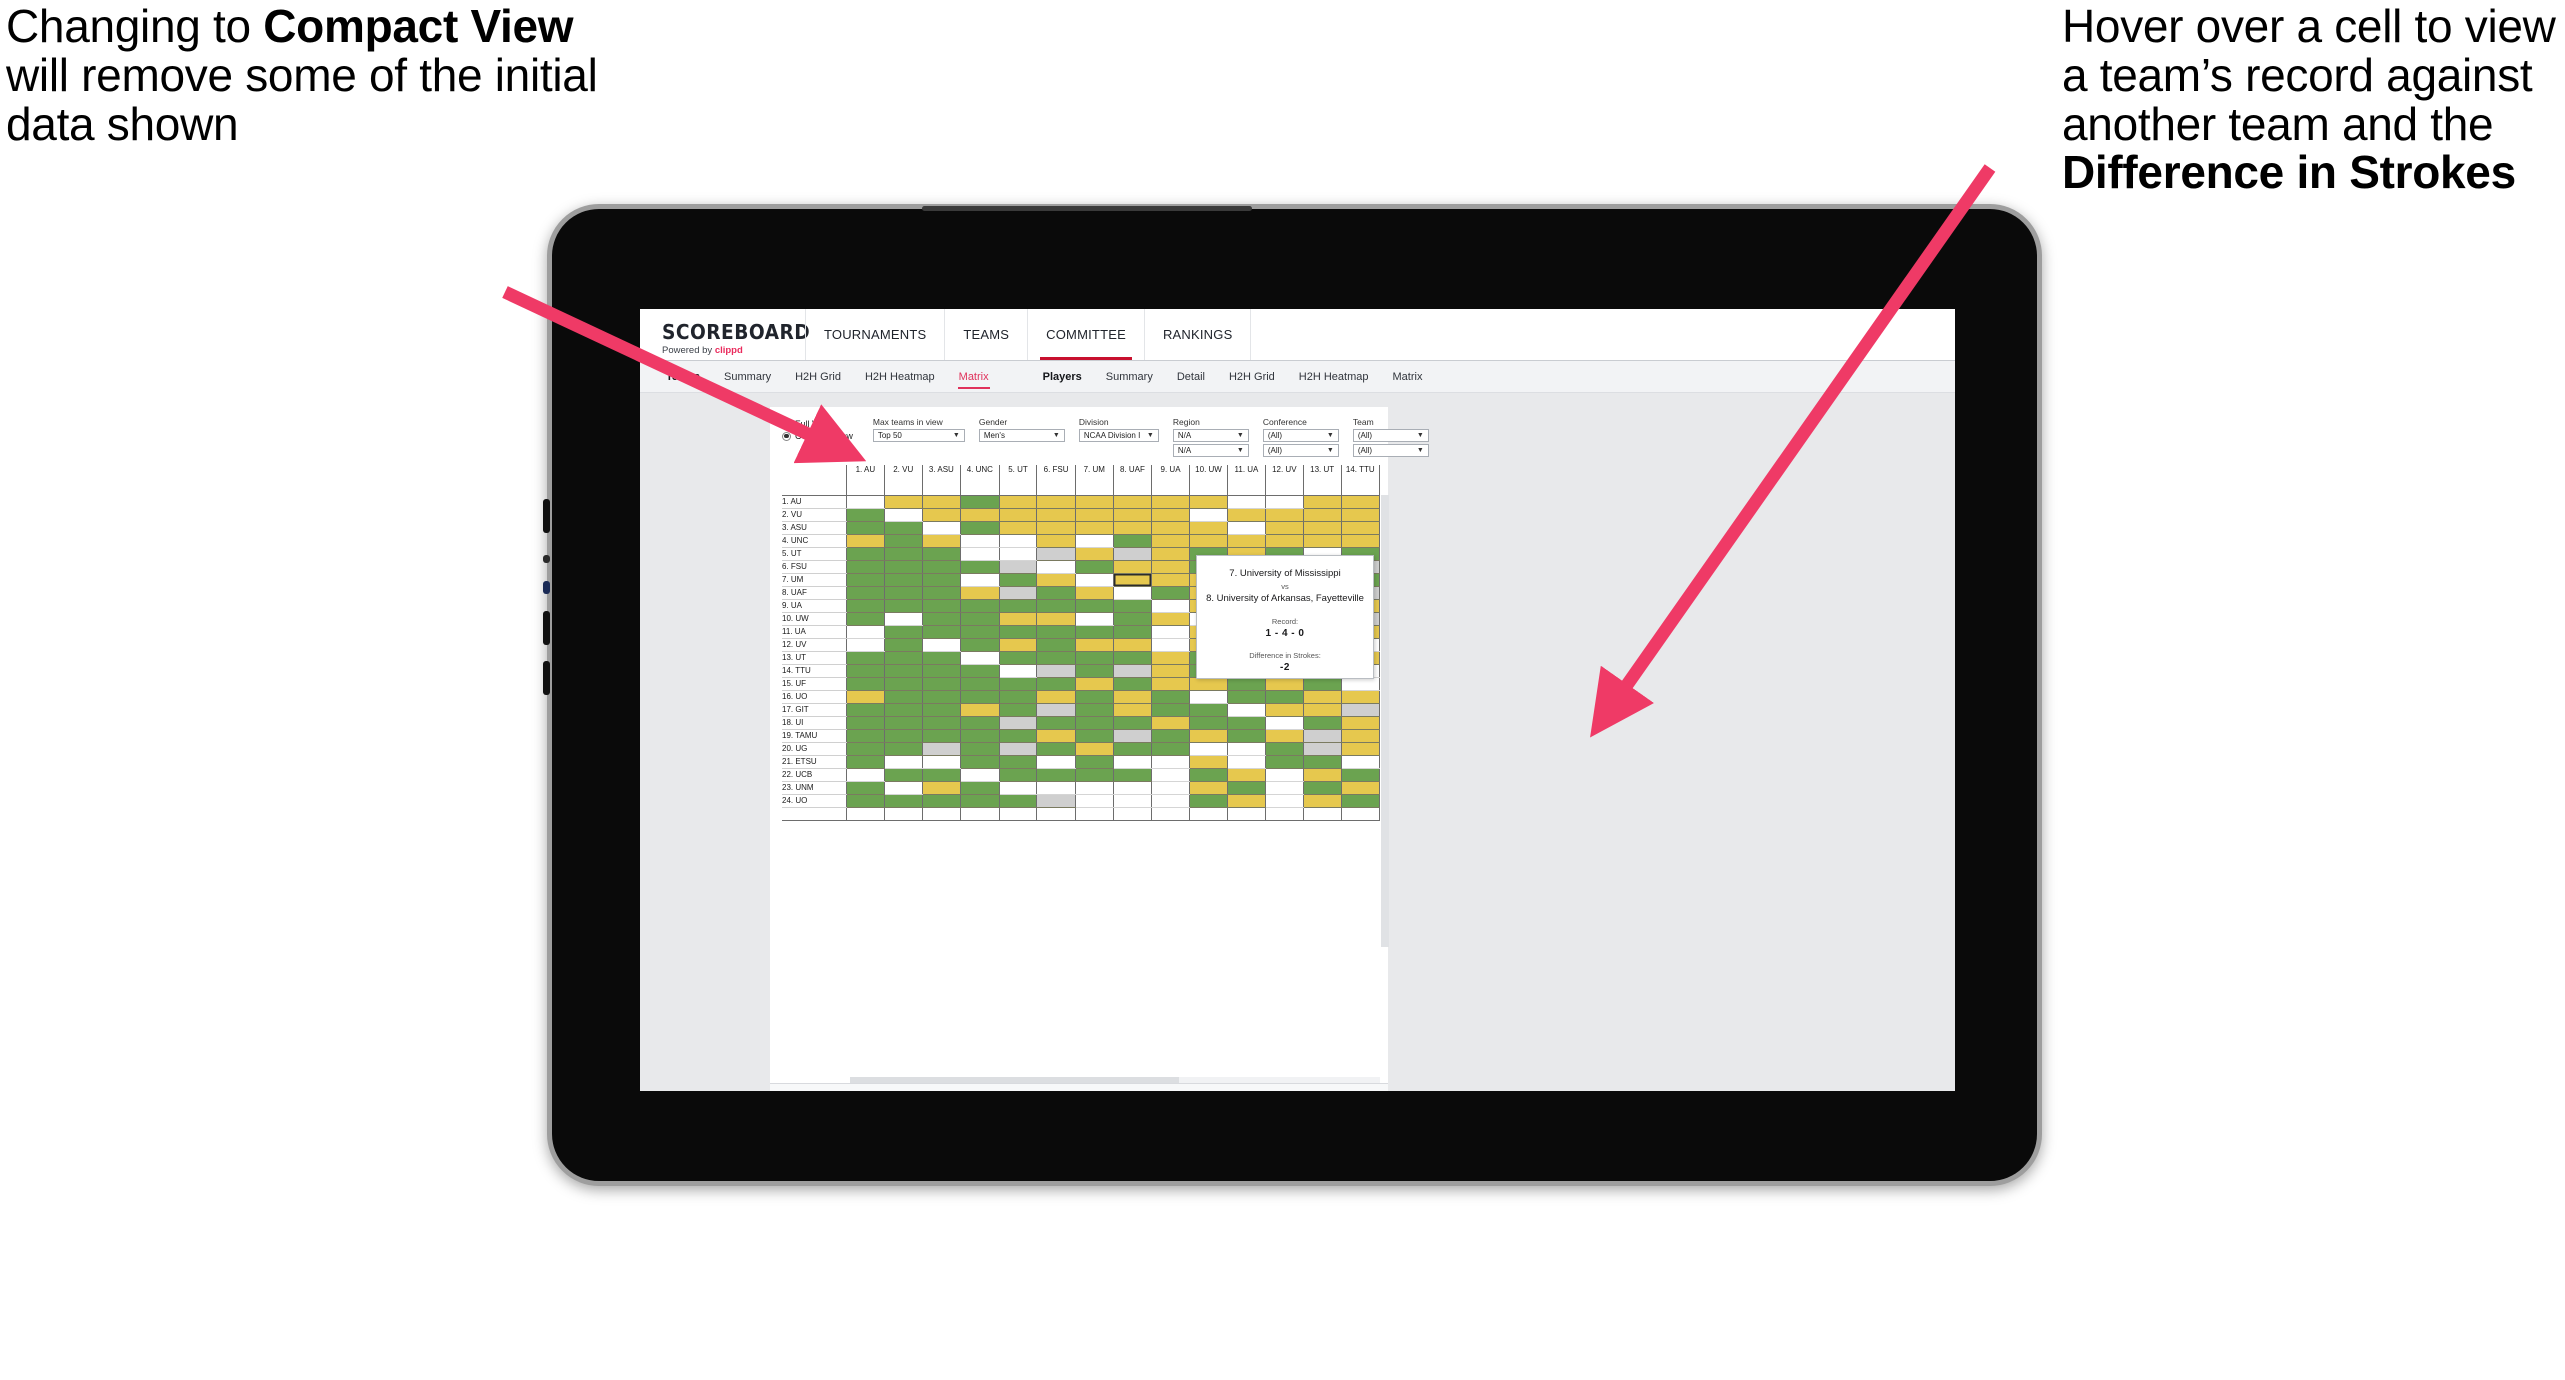 The height and width of the screenshot is (1380, 2565). What do you see at coordinates (1056, 480) in the screenshot?
I see `matrix-column-header: 6. FSU` at bounding box center [1056, 480].